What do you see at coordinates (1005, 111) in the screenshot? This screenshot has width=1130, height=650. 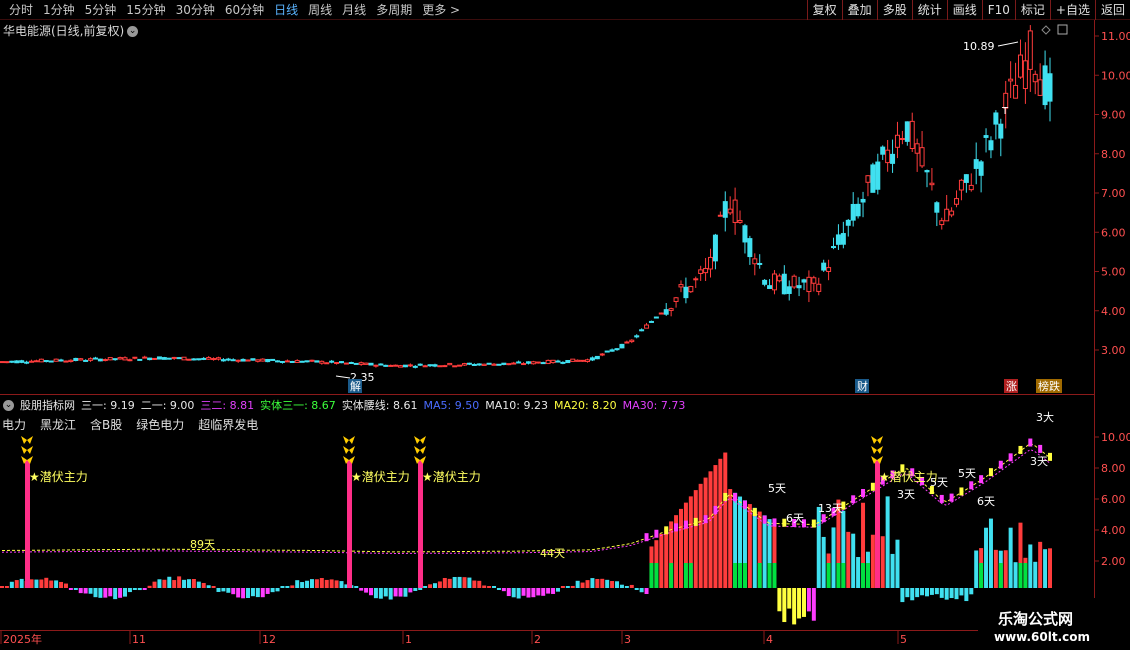 I see `t-marker: T` at bounding box center [1005, 111].